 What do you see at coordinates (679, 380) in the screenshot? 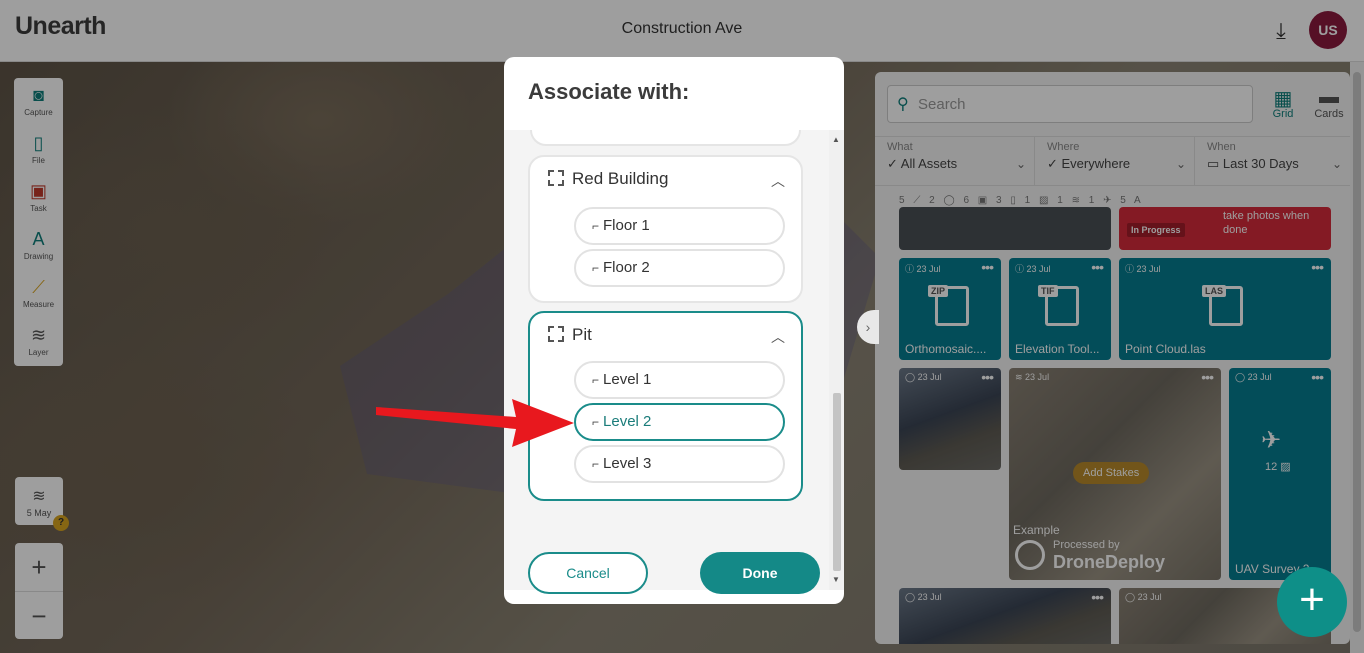
I see `level-option-level-1: ⌐ Level 1` at bounding box center [679, 380].